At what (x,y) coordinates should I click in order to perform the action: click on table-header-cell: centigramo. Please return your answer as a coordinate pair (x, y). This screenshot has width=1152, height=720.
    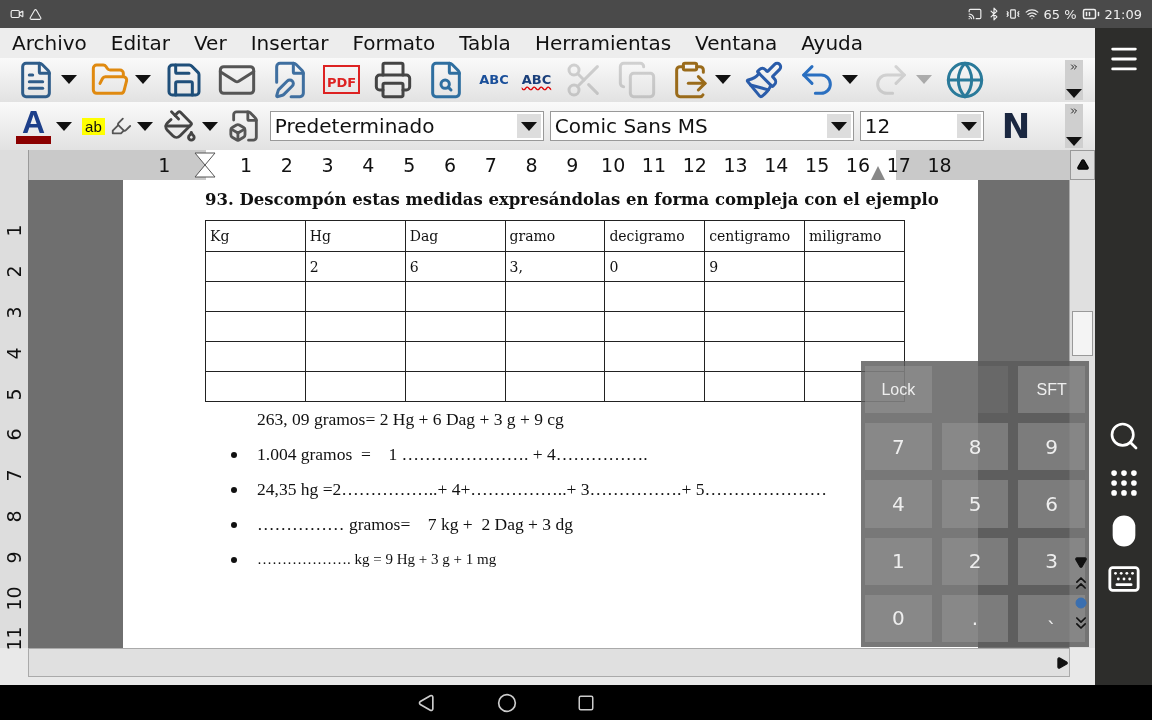
    Looking at the image, I should click on (754, 236).